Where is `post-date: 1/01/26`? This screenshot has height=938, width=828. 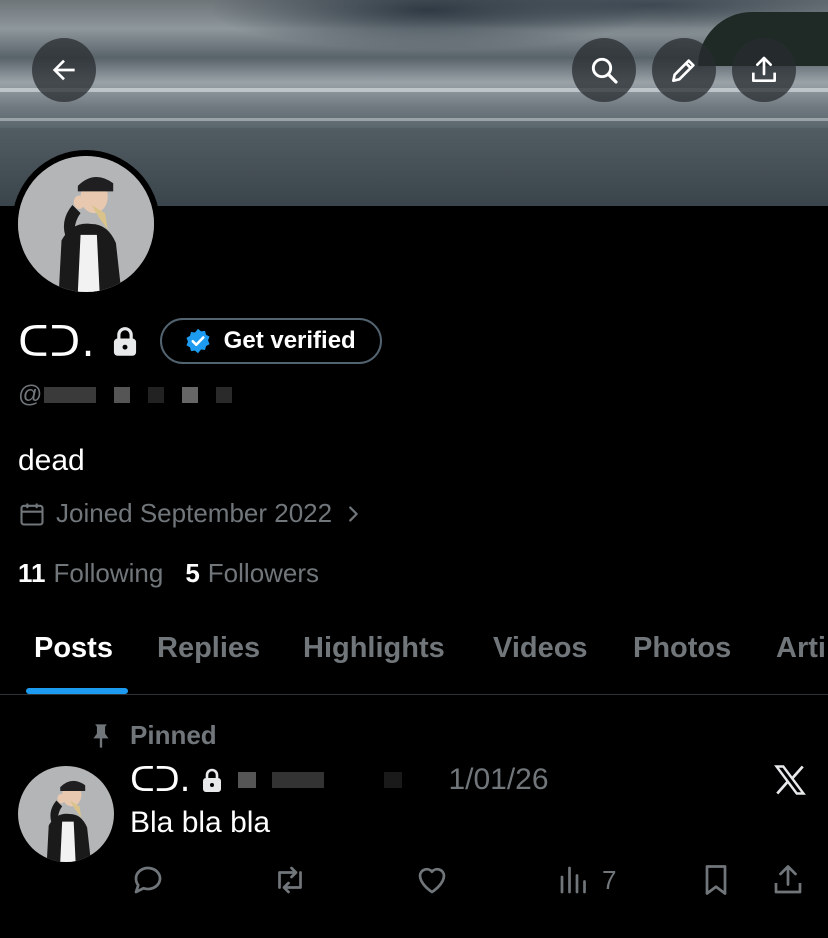 post-date: 1/01/26 is located at coordinates (498, 780).